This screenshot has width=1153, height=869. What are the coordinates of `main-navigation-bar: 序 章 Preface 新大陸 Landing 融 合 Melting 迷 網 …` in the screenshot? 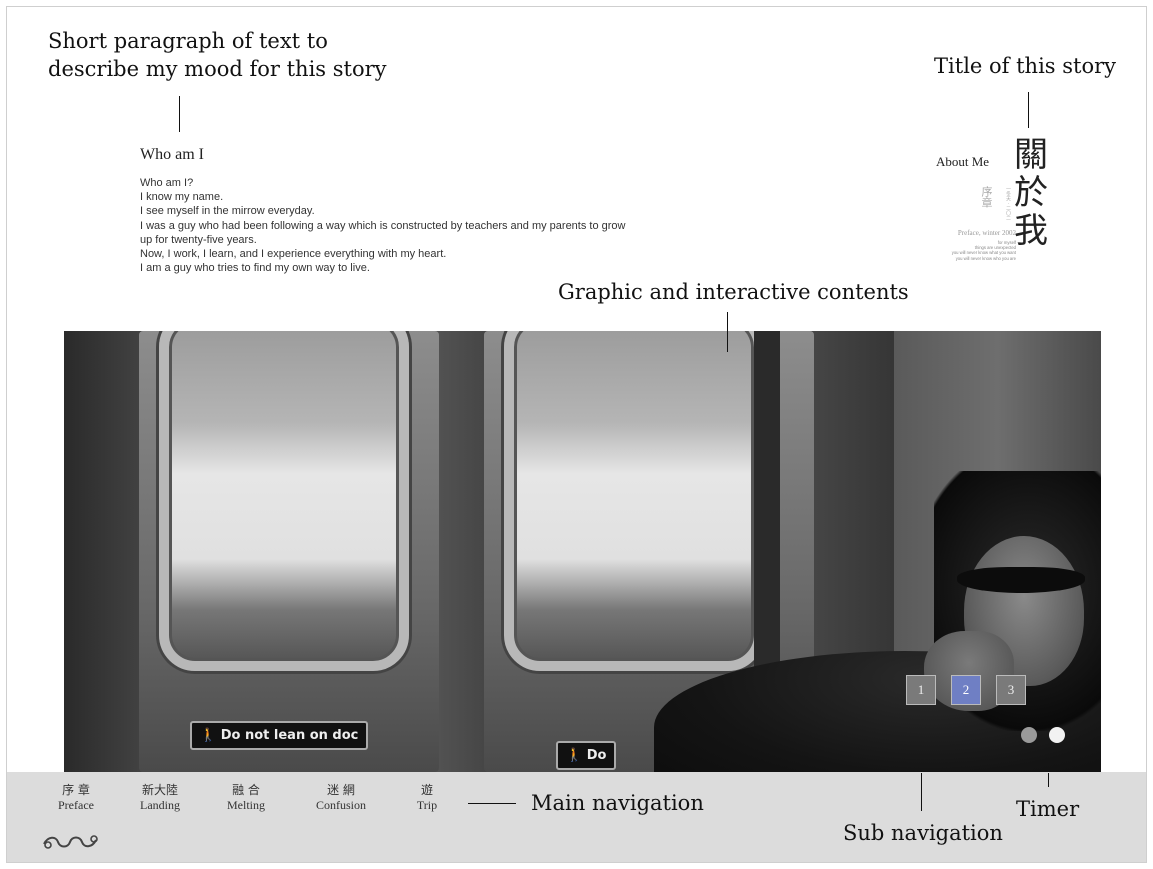 It's located at (576, 817).